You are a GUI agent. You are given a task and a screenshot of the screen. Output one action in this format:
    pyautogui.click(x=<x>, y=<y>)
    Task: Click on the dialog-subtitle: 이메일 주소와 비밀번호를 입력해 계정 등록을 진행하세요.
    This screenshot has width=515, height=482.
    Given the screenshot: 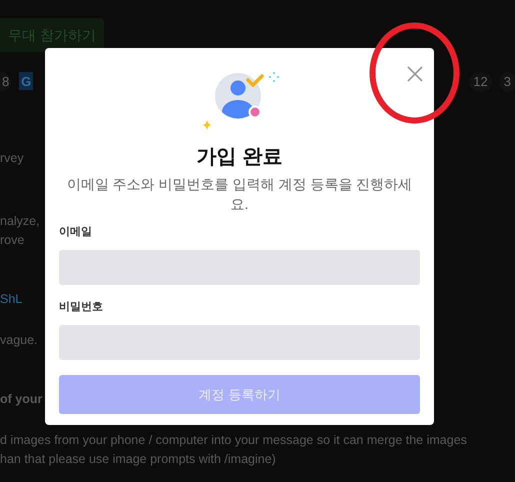 What is the action you would take?
    pyautogui.click(x=240, y=194)
    